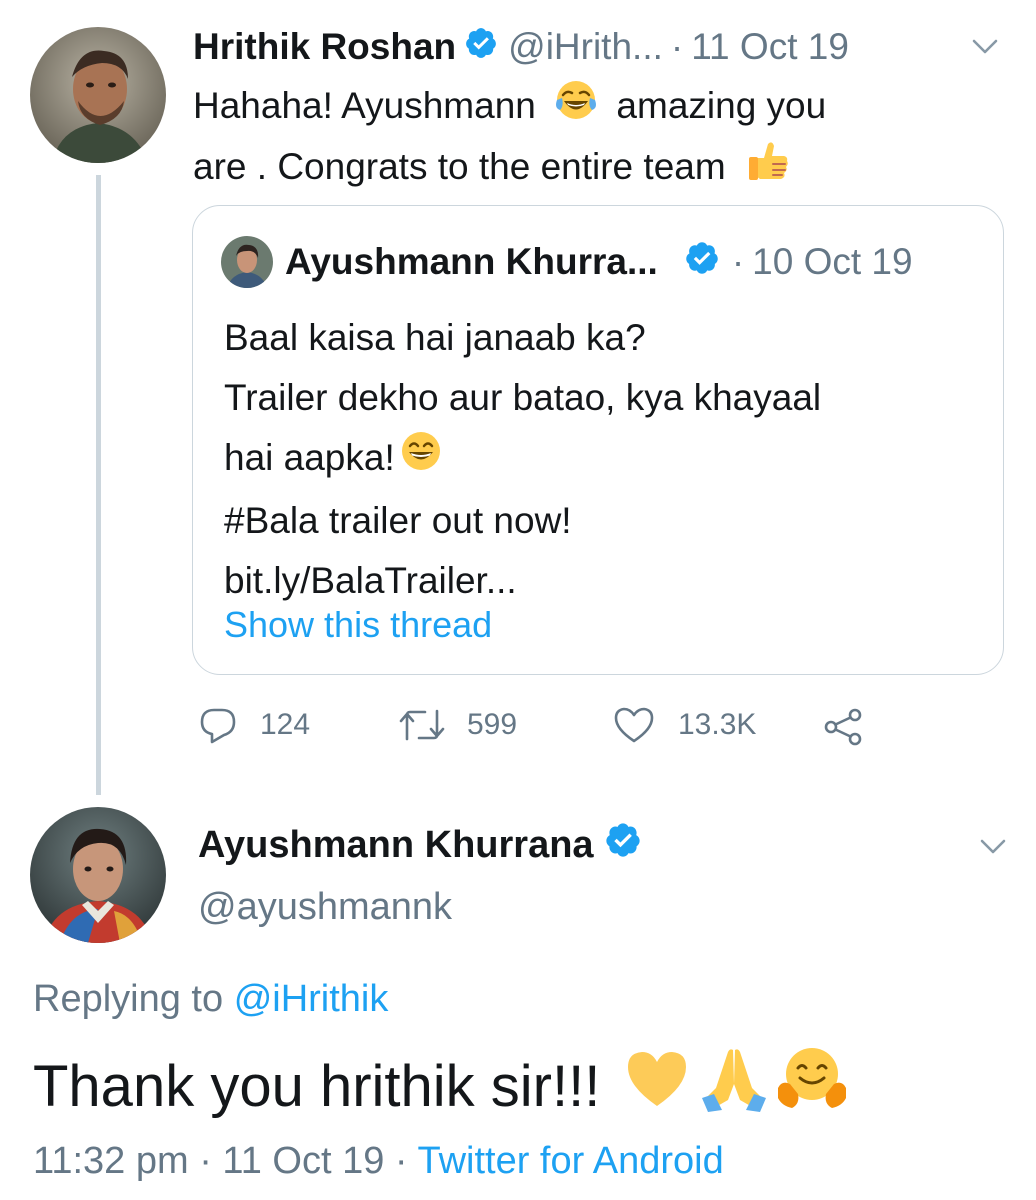 This screenshot has width=1036, height=1200. Describe the element at coordinates (509, 169) in the screenshot. I see `tweet-text-line2: are . Congrats to the entire team` at that location.